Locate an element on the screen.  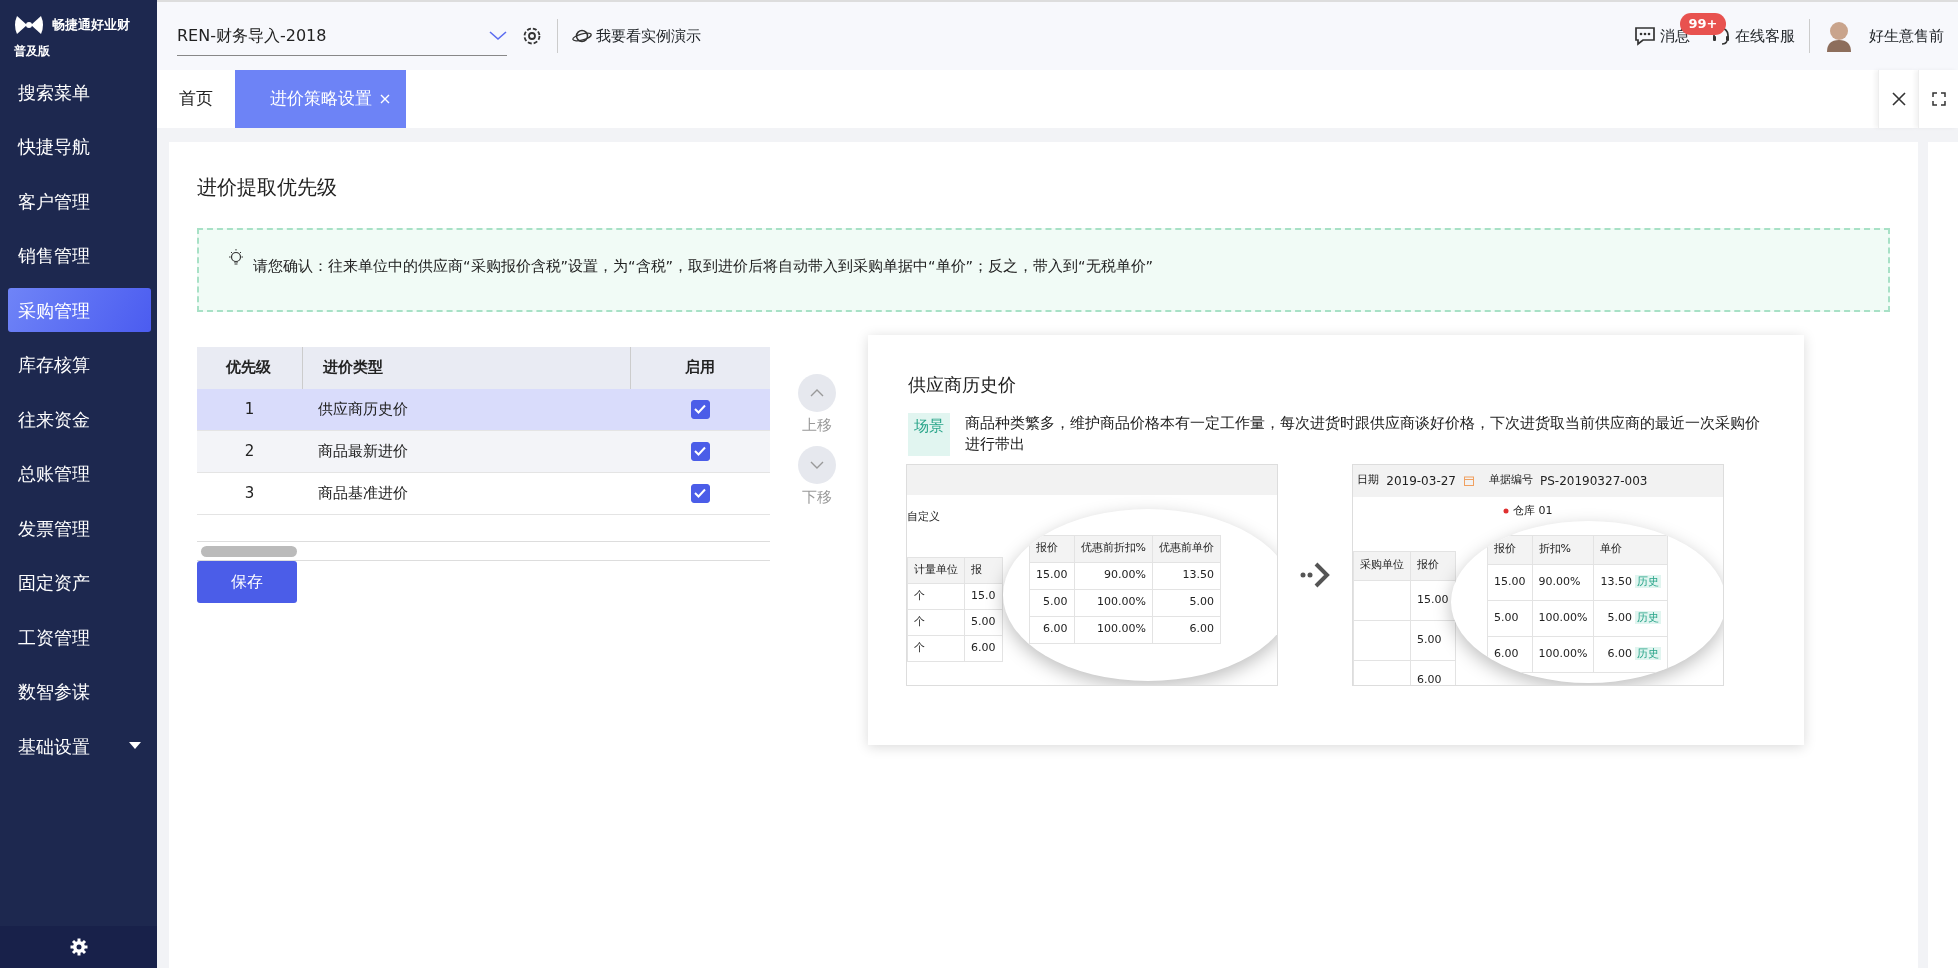
field-value: 01 is located at coordinates (1545, 510).